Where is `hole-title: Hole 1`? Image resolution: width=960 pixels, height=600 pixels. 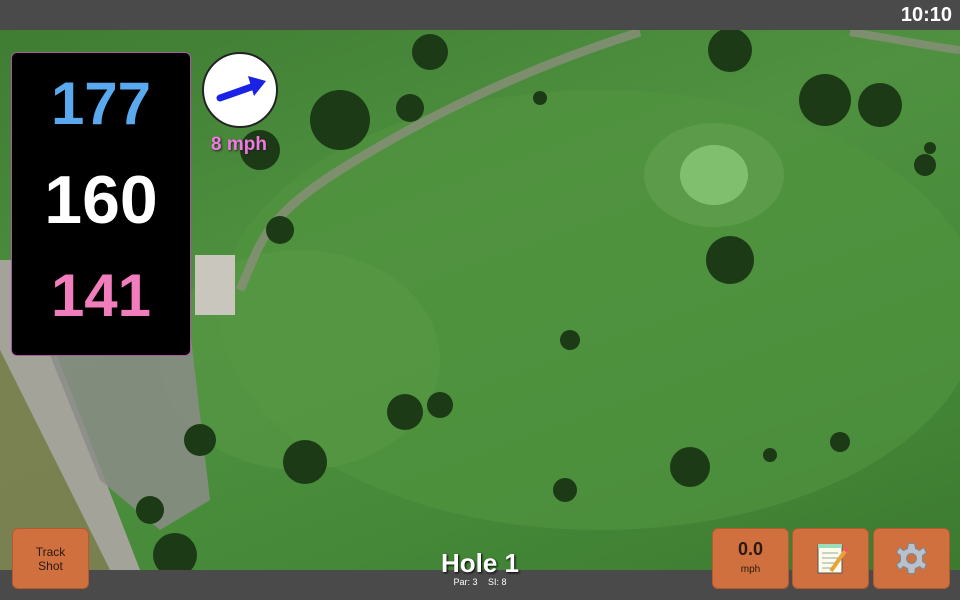
hole-title: Hole 1 is located at coordinates (480, 563).